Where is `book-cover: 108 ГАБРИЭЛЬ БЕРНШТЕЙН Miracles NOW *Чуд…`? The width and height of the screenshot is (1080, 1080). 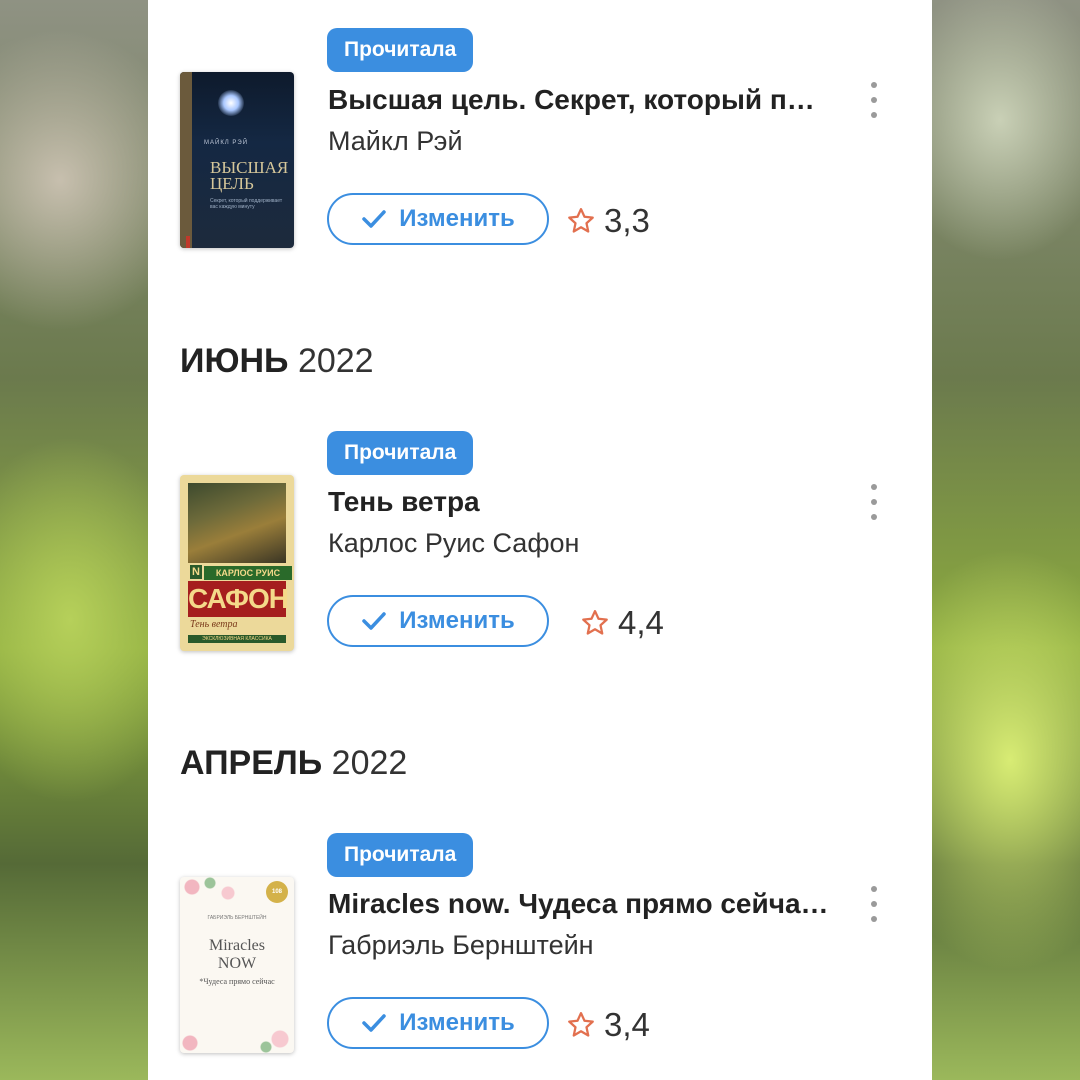 book-cover: 108 ГАБРИЭЛЬ БЕРНШТЕЙН Miracles NOW *Чуд… is located at coordinates (237, 965).